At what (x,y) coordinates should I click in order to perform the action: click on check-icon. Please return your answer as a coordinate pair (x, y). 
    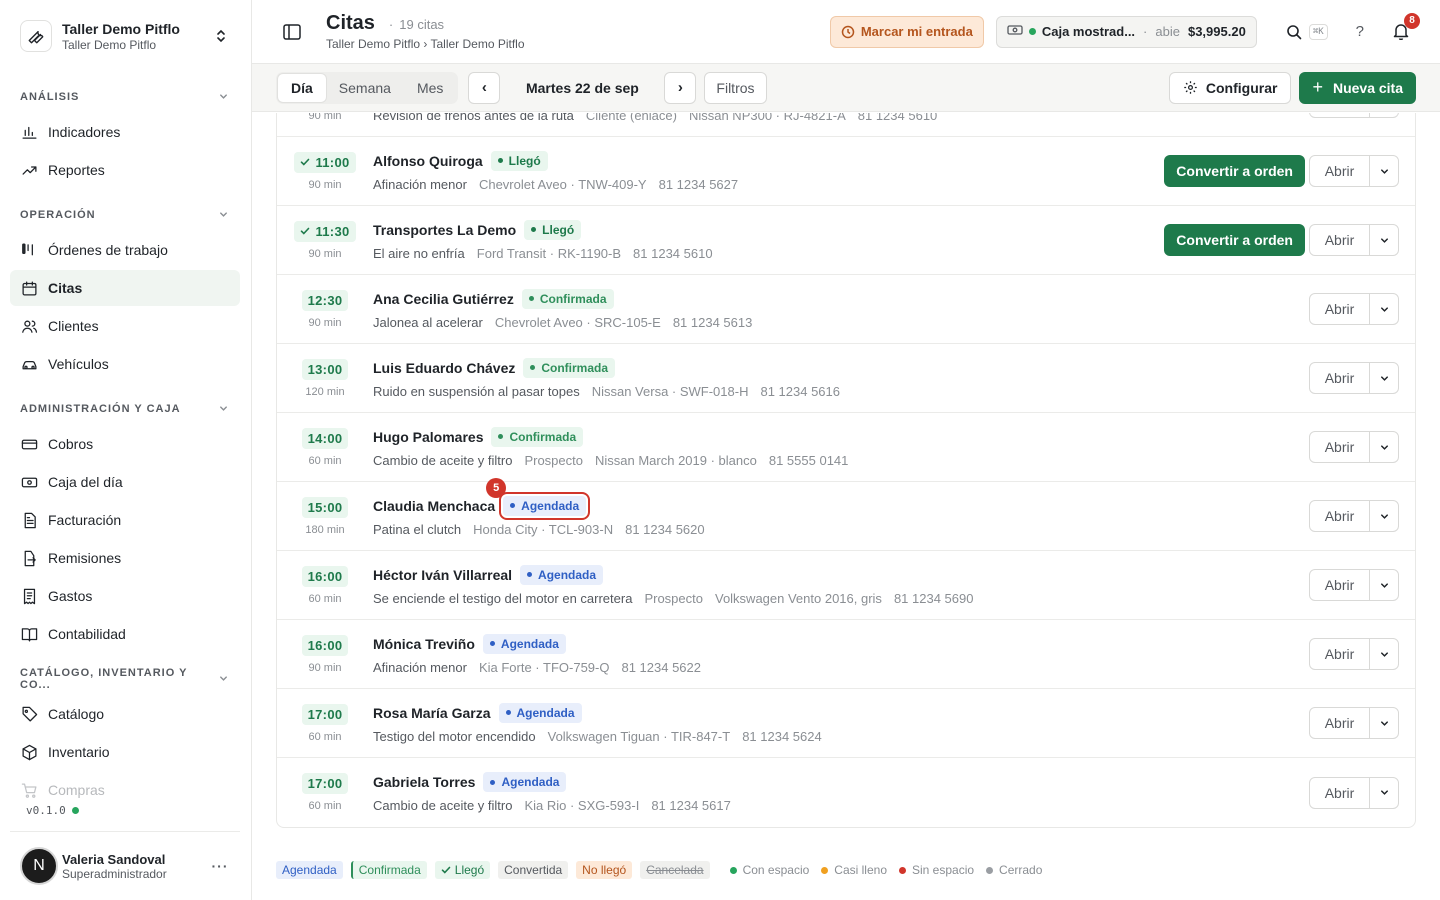
    Looking at the image, I should click on (305, 162).